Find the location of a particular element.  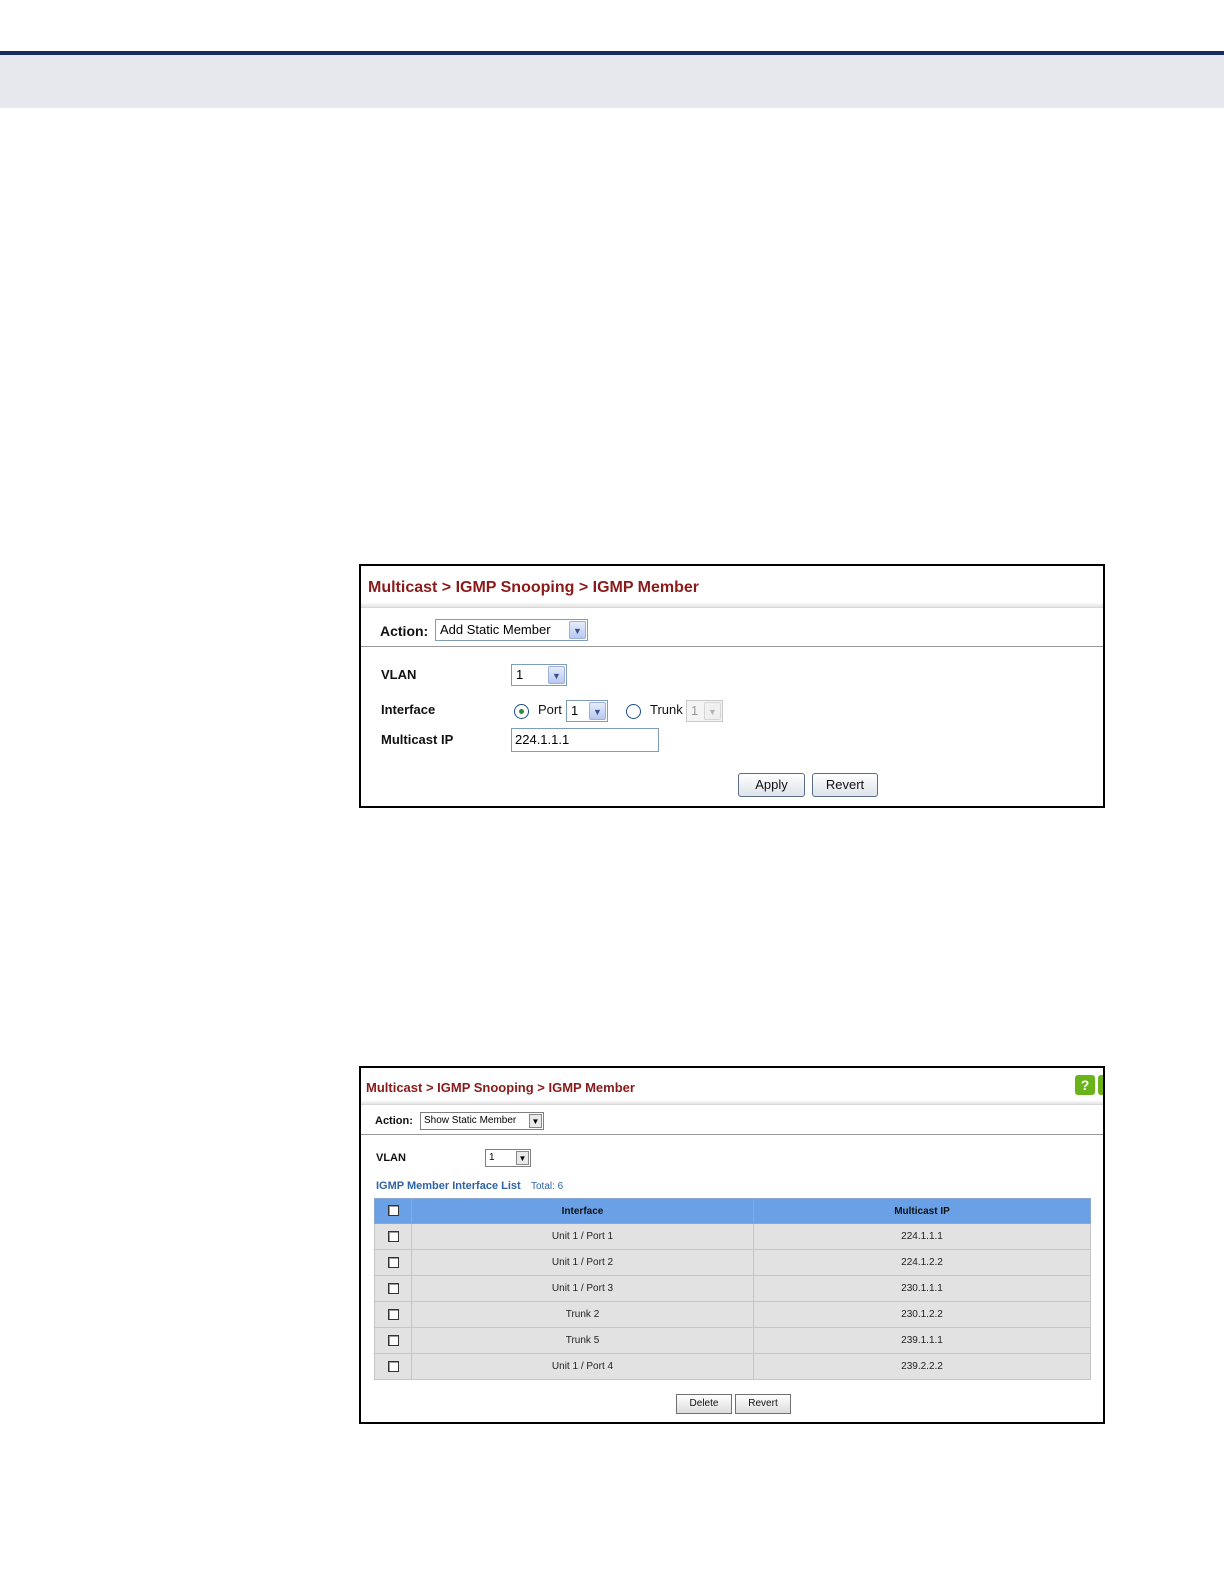

port-radio is located at coordinates (521, 711).